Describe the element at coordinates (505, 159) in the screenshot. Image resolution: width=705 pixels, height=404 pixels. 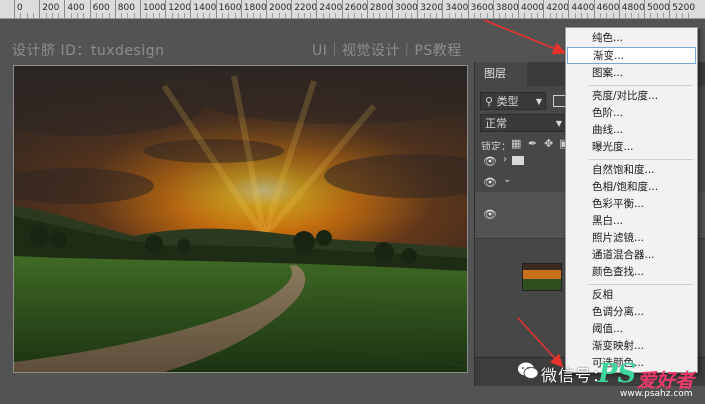
I see `chevron-right-icon: ›` at that location.